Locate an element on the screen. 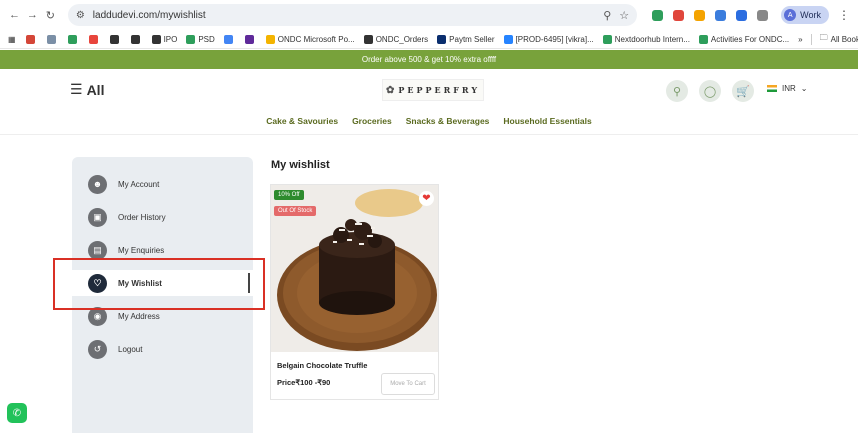  user-icon: ◯ is located at coordinates (710, 91).